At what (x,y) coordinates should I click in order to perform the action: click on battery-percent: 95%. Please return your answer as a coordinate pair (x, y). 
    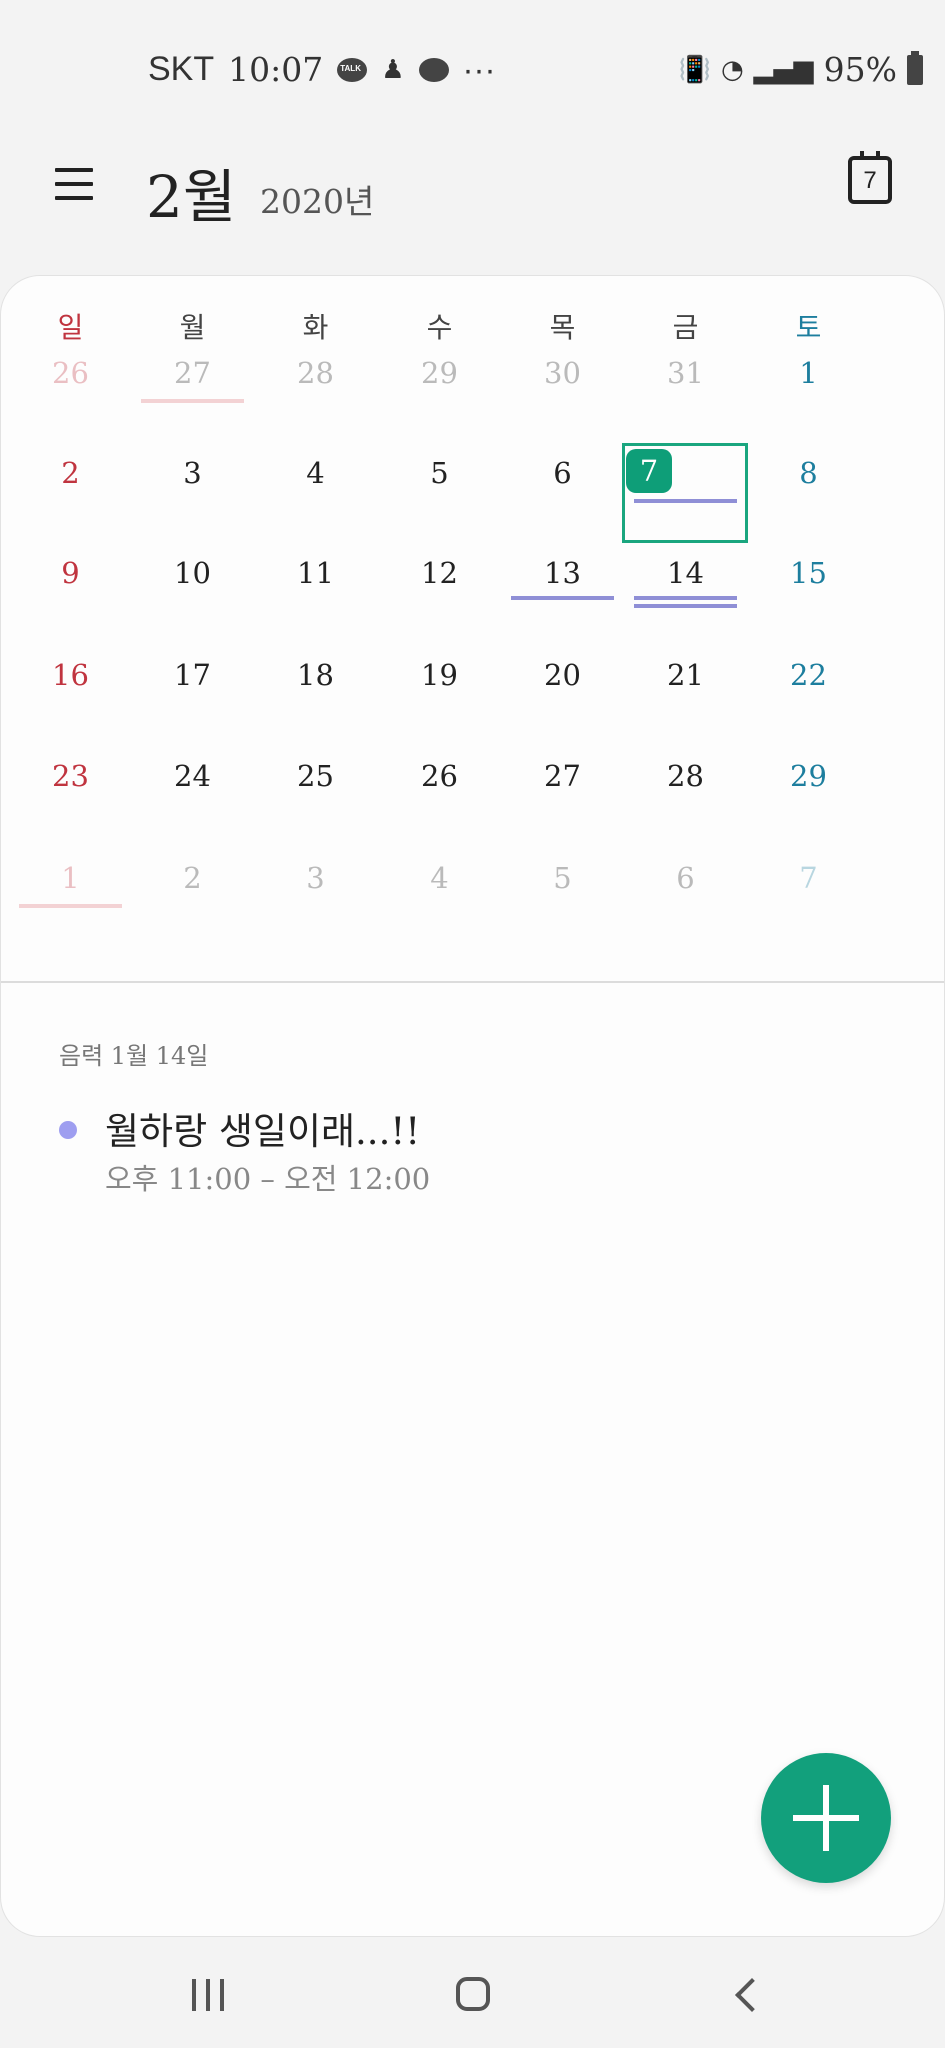
    Looking at the image, I should click on (860, 69).